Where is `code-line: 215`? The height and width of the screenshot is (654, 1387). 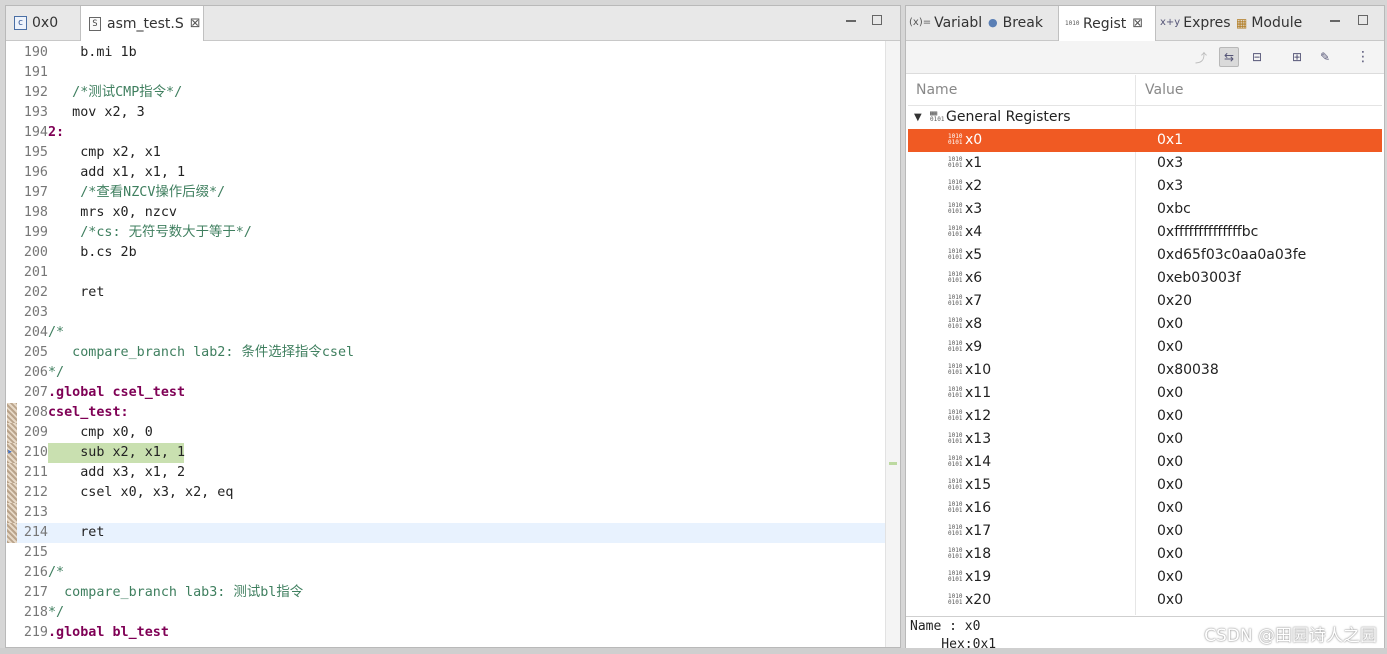 code-line: 215 is located at coordinates (446, 553).